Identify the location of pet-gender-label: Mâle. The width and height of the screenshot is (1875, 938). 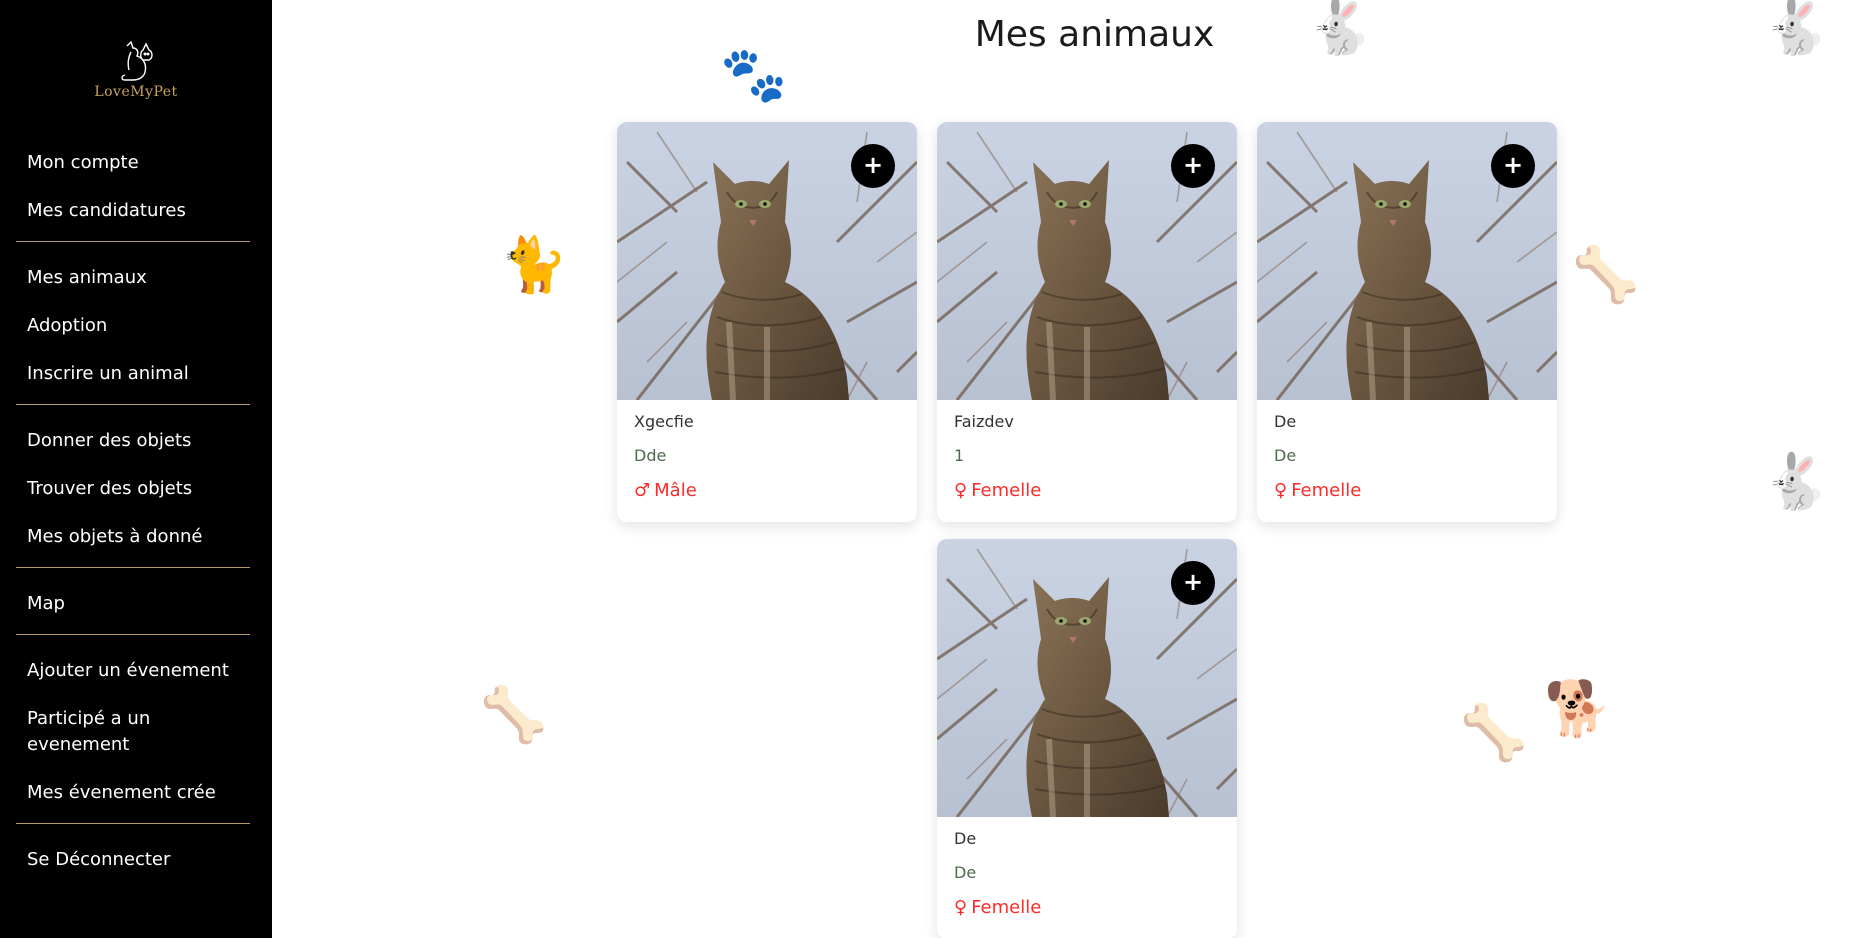
(675, 490).